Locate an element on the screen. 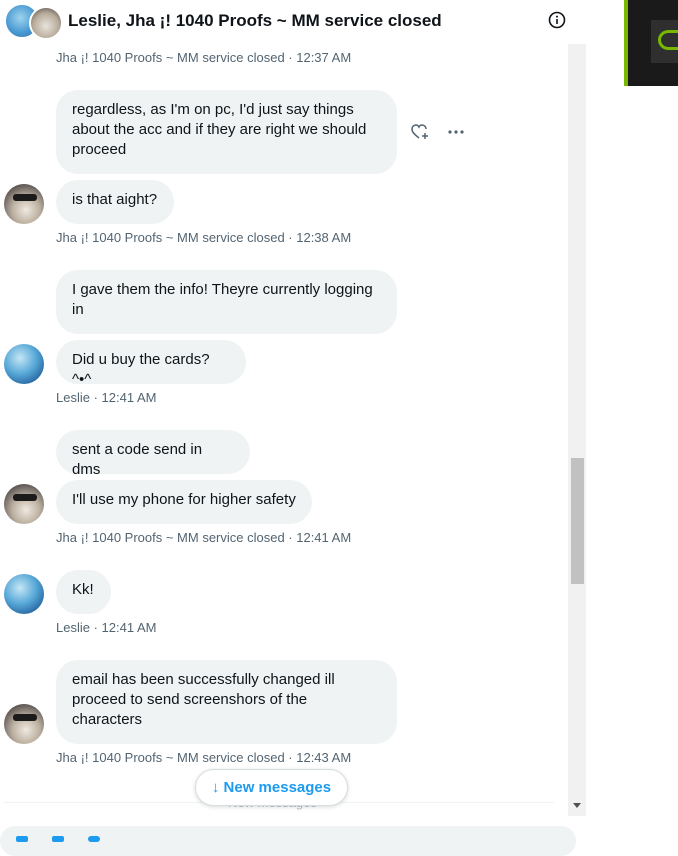 The width and height of the screenshot is (678, 856). more-options-icon is located at coordinates (456, 134).